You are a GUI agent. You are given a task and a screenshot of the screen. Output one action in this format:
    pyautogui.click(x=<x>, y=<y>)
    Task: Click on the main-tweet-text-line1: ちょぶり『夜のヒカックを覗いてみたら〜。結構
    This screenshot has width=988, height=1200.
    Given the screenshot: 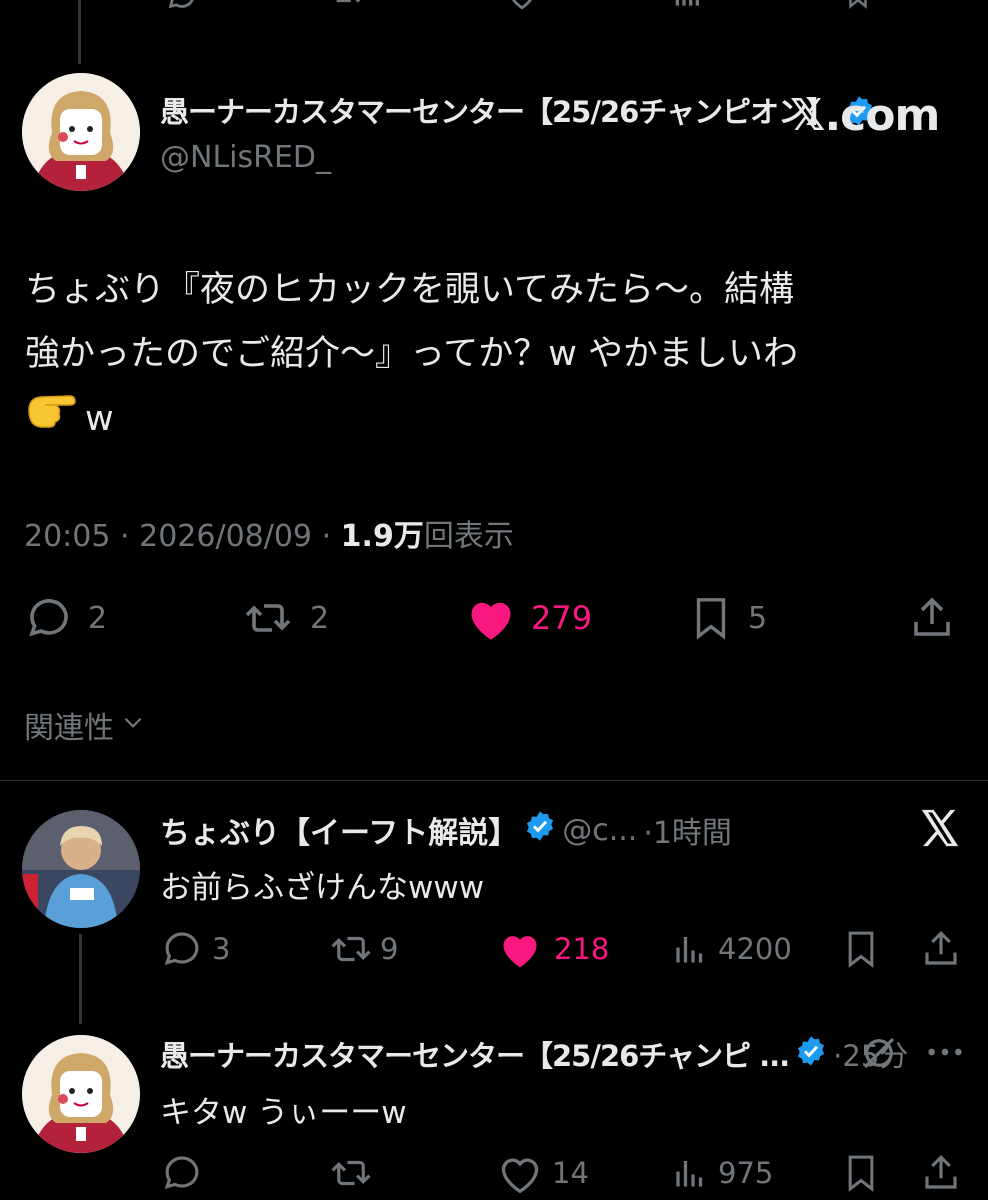 What is the action you would take?
    pyautogui.click(x=409, y=290)
    